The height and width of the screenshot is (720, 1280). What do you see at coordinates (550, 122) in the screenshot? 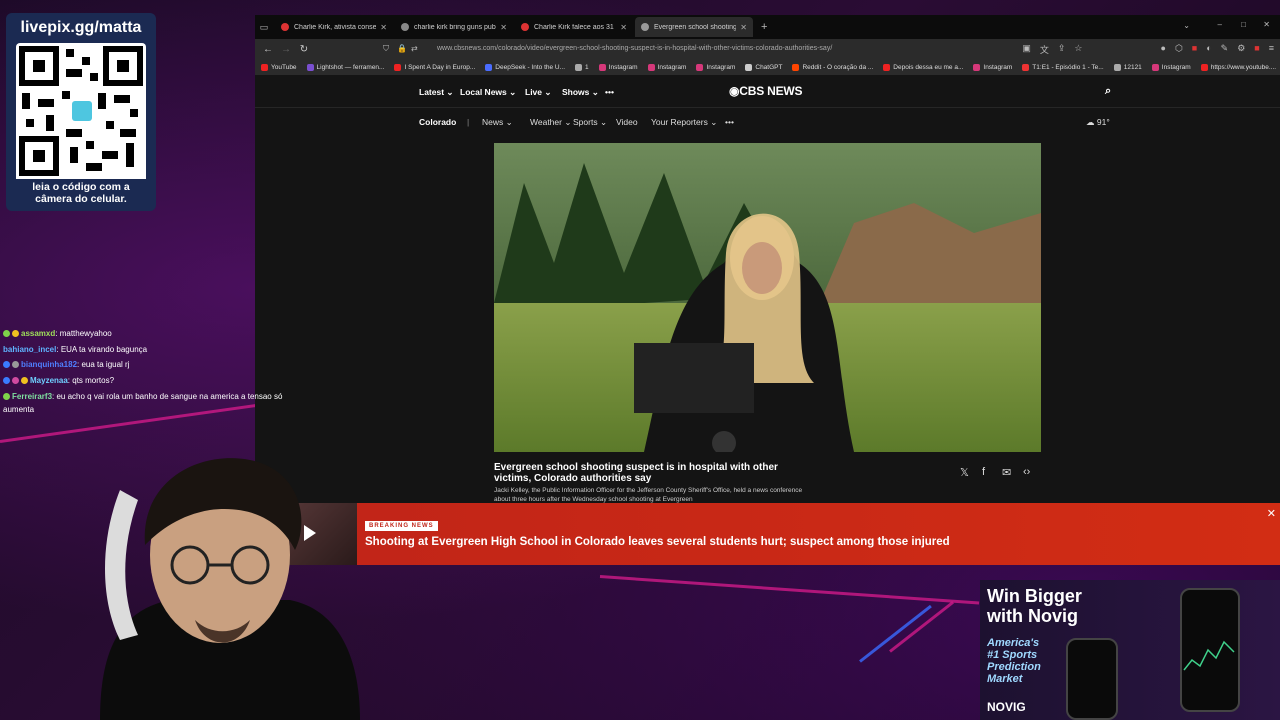
I see `subnav-weather: Weather ⌄` at bounding box center [550, 122].